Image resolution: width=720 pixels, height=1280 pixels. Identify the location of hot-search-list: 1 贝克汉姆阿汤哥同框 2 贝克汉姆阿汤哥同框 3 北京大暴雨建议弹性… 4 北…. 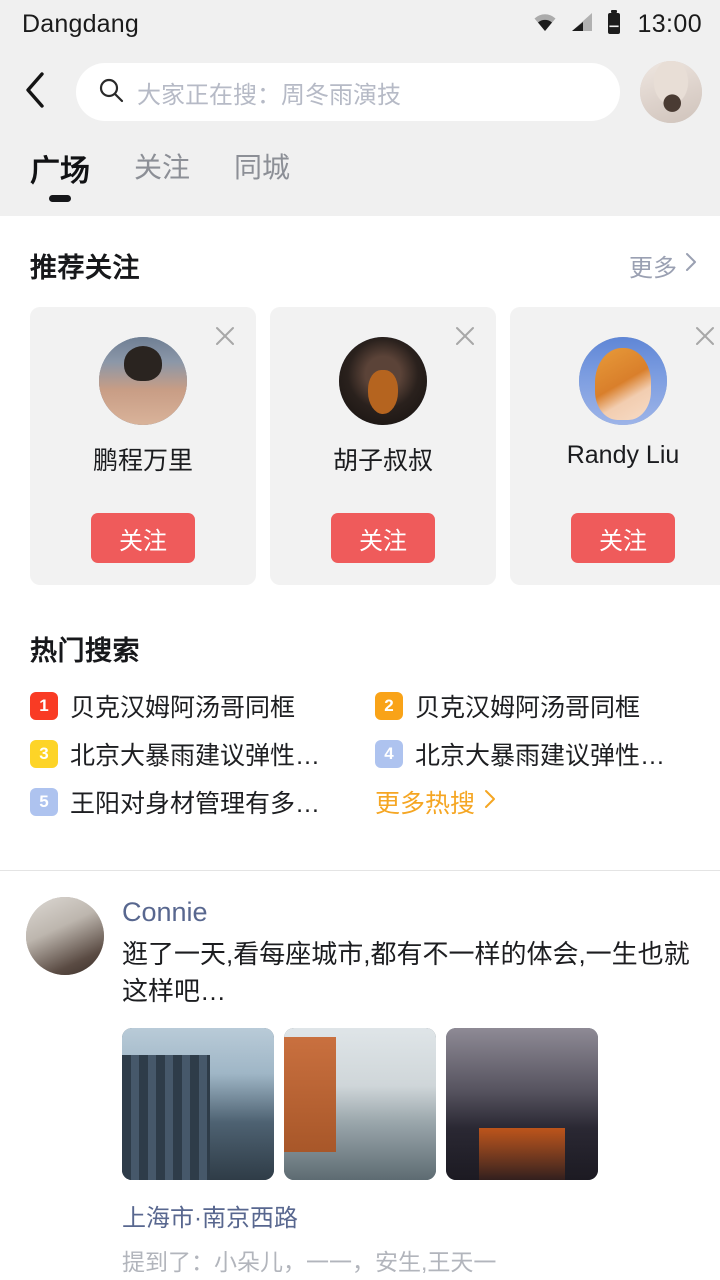
(360, 747).